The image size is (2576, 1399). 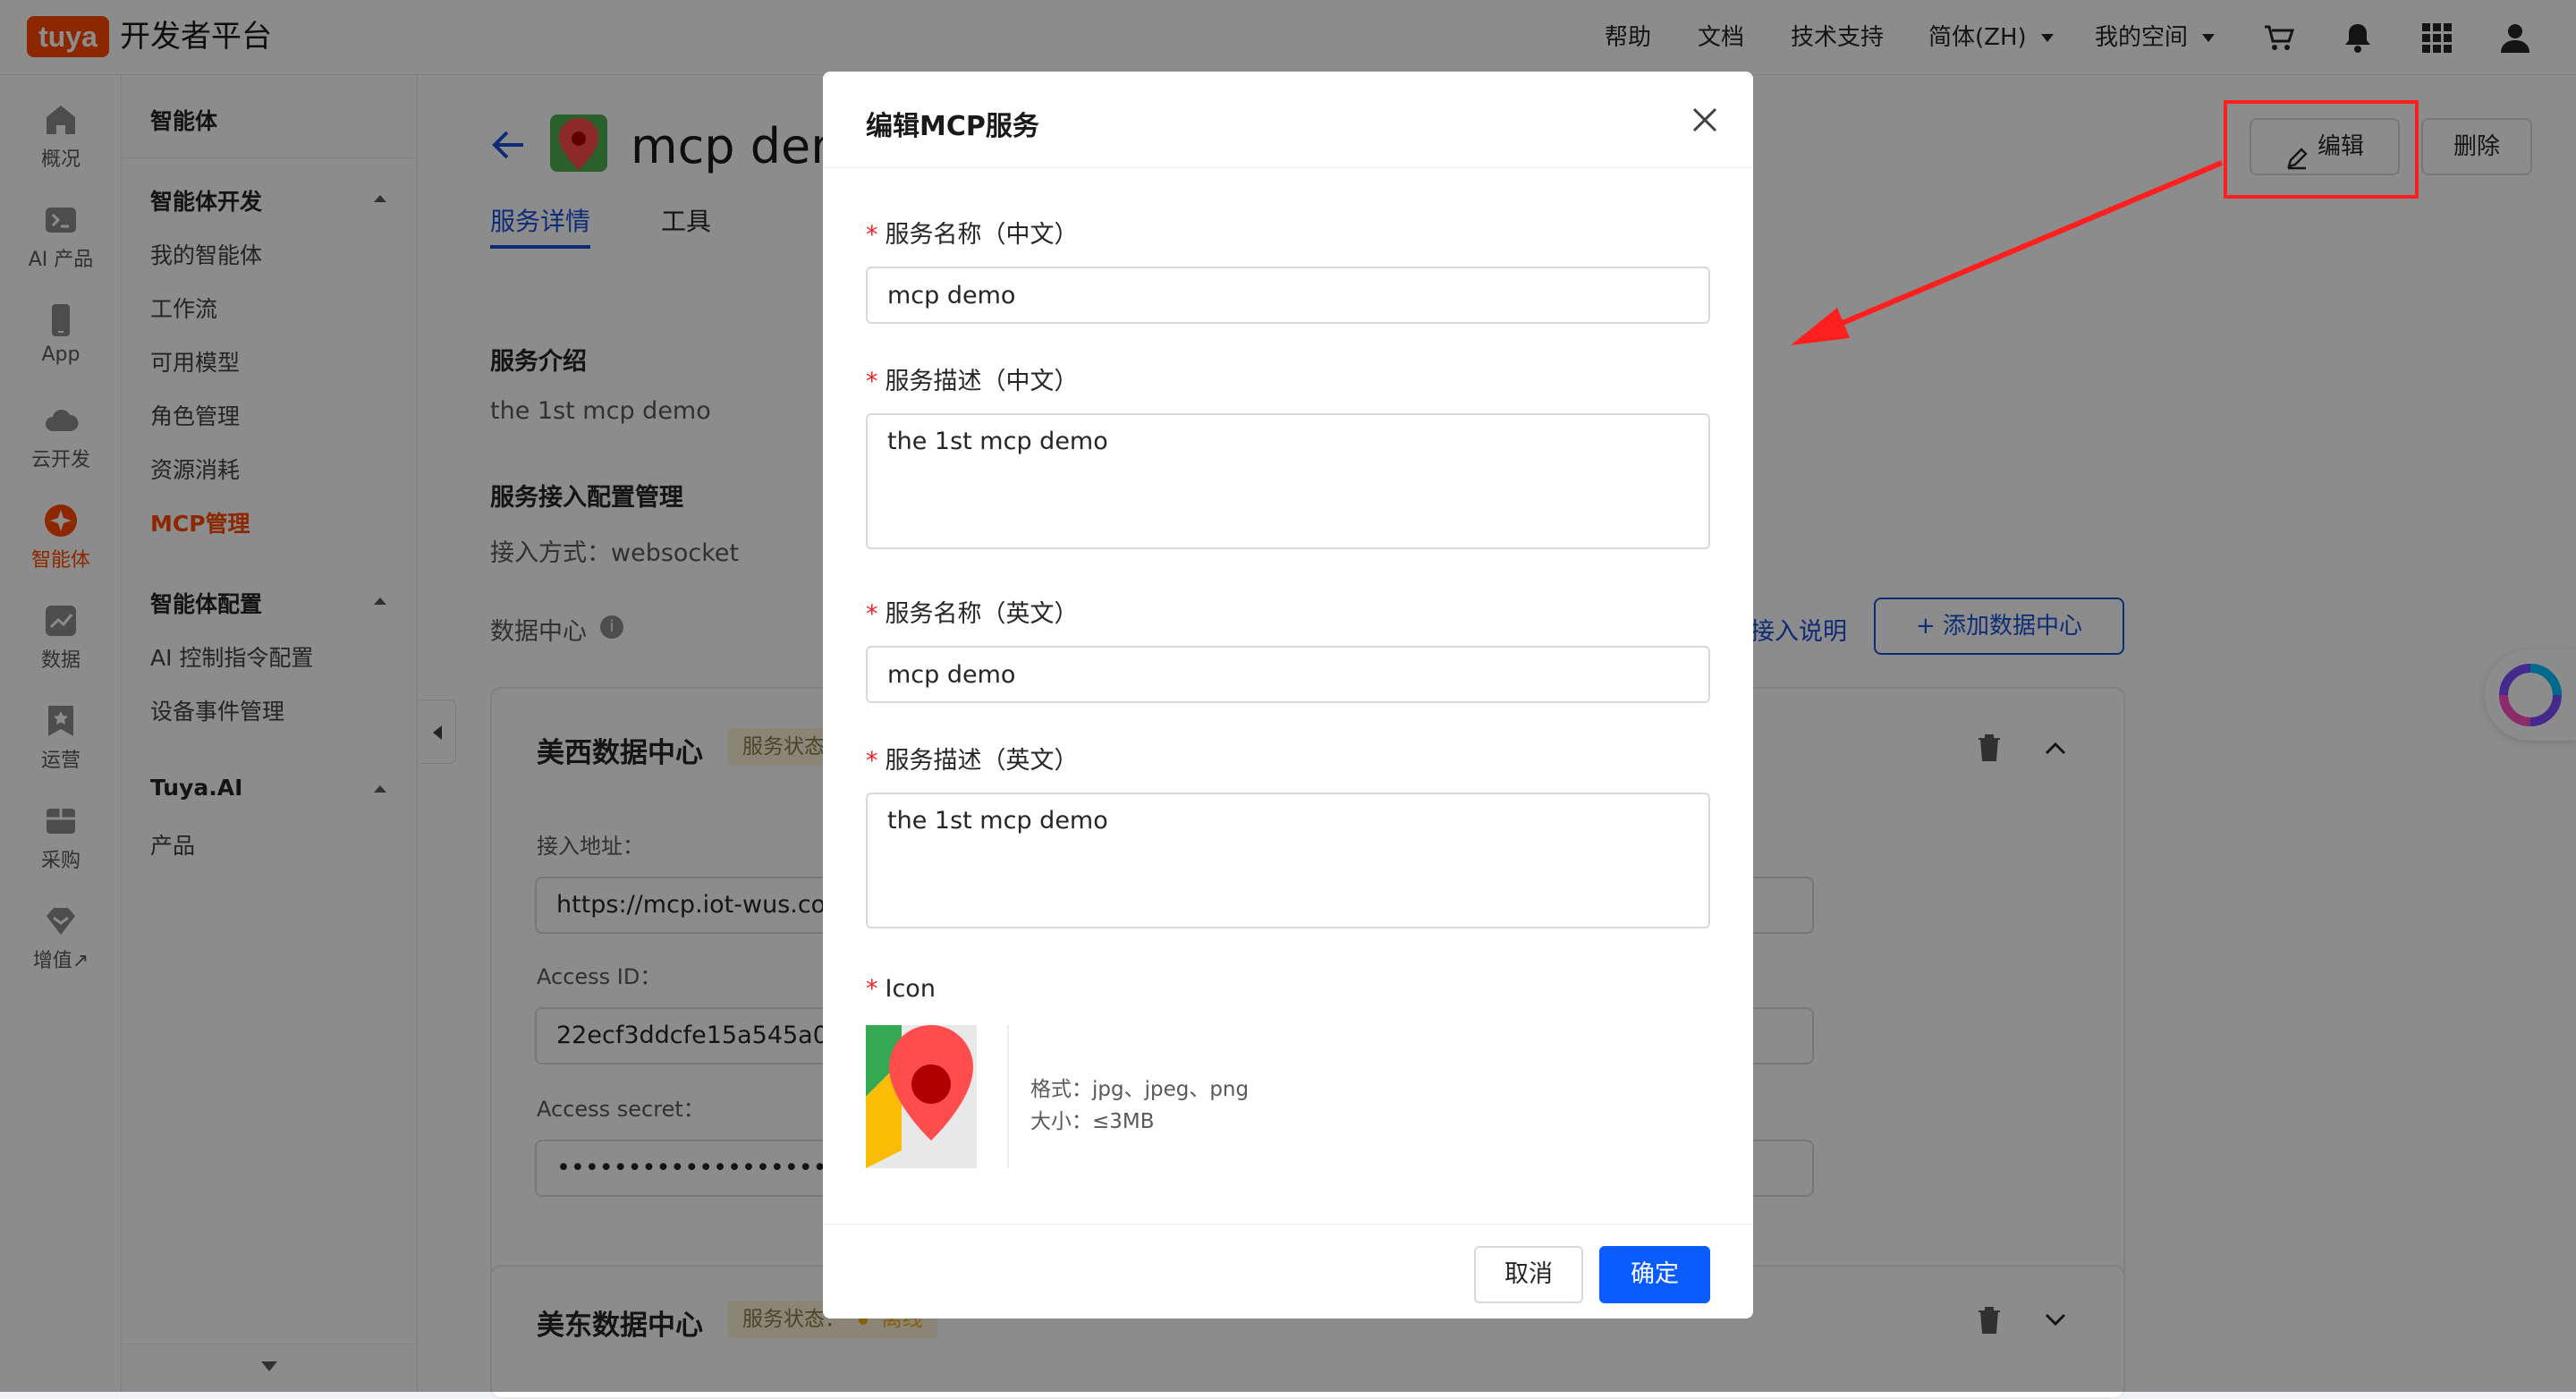 I want to click on label-text: Icon, so click(x=910, y=989).